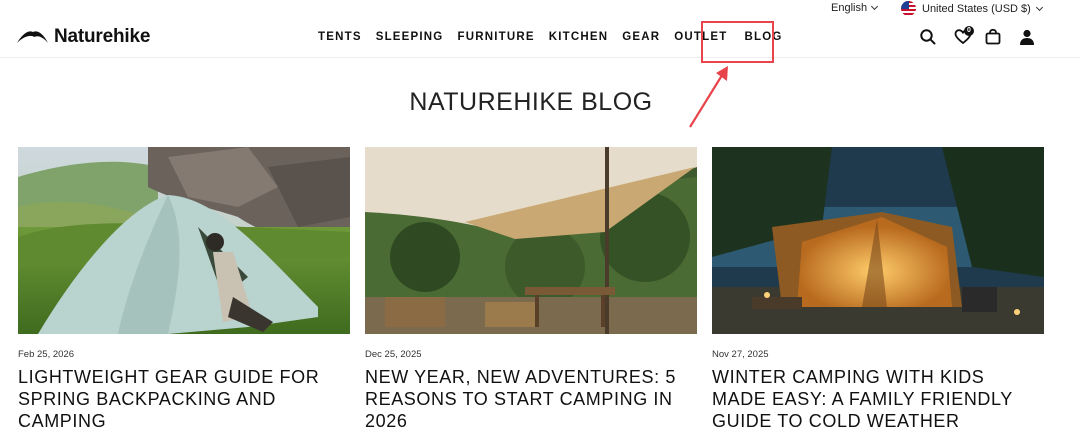 The image size is (1080, 436). I want to click on search-icon, so click(928, 37).